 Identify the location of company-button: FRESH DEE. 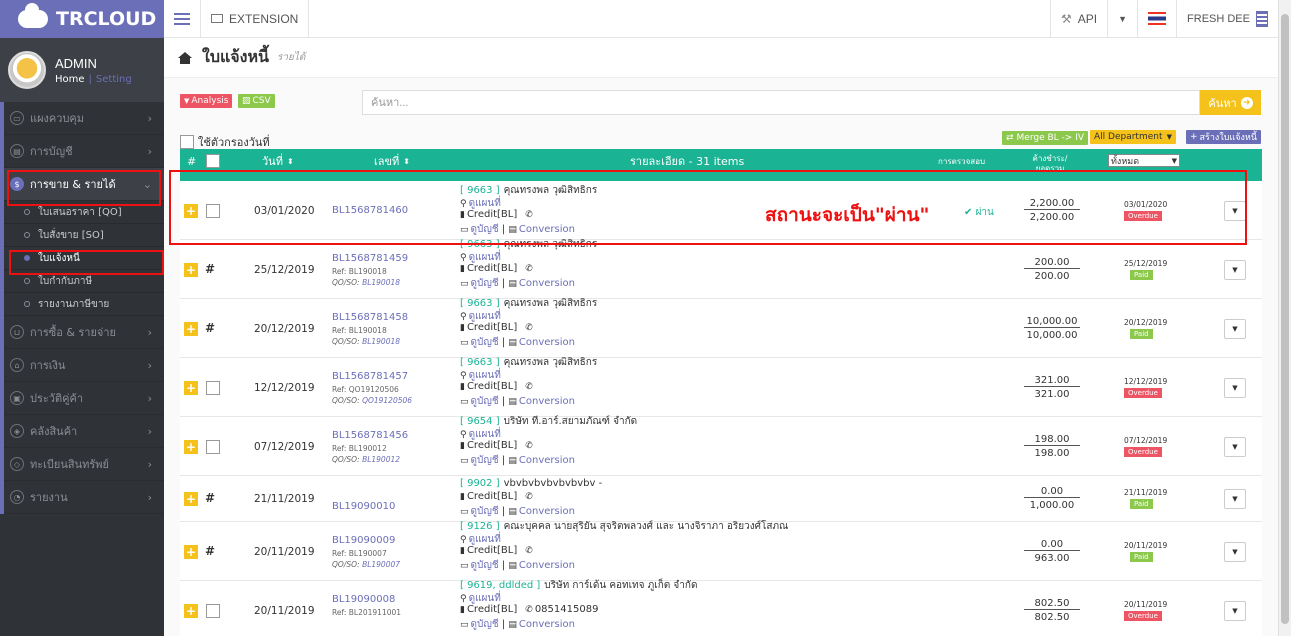
(1227, 18).